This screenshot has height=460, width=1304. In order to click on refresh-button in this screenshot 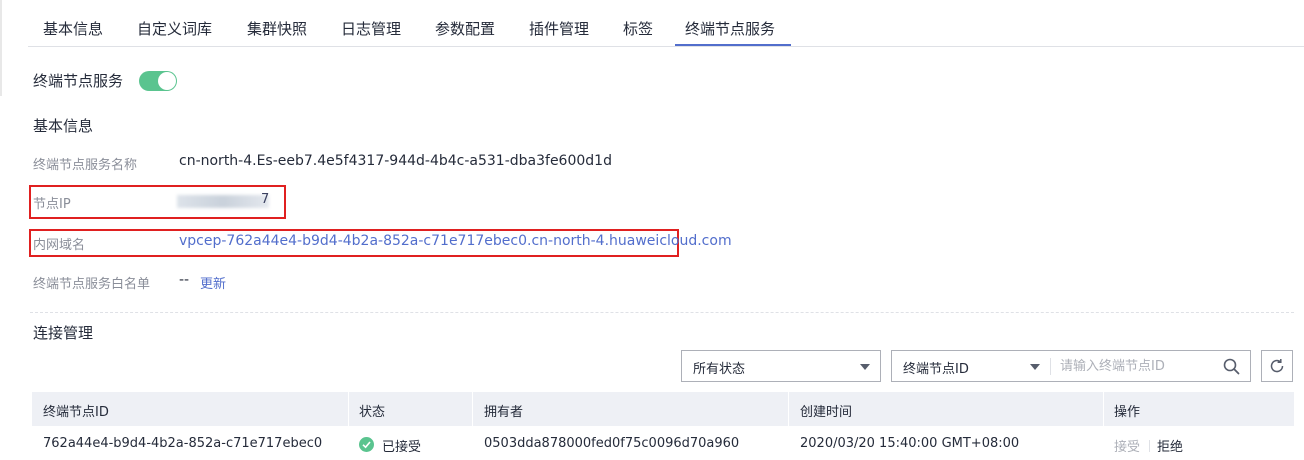, I will do `click(1277, 366)`.